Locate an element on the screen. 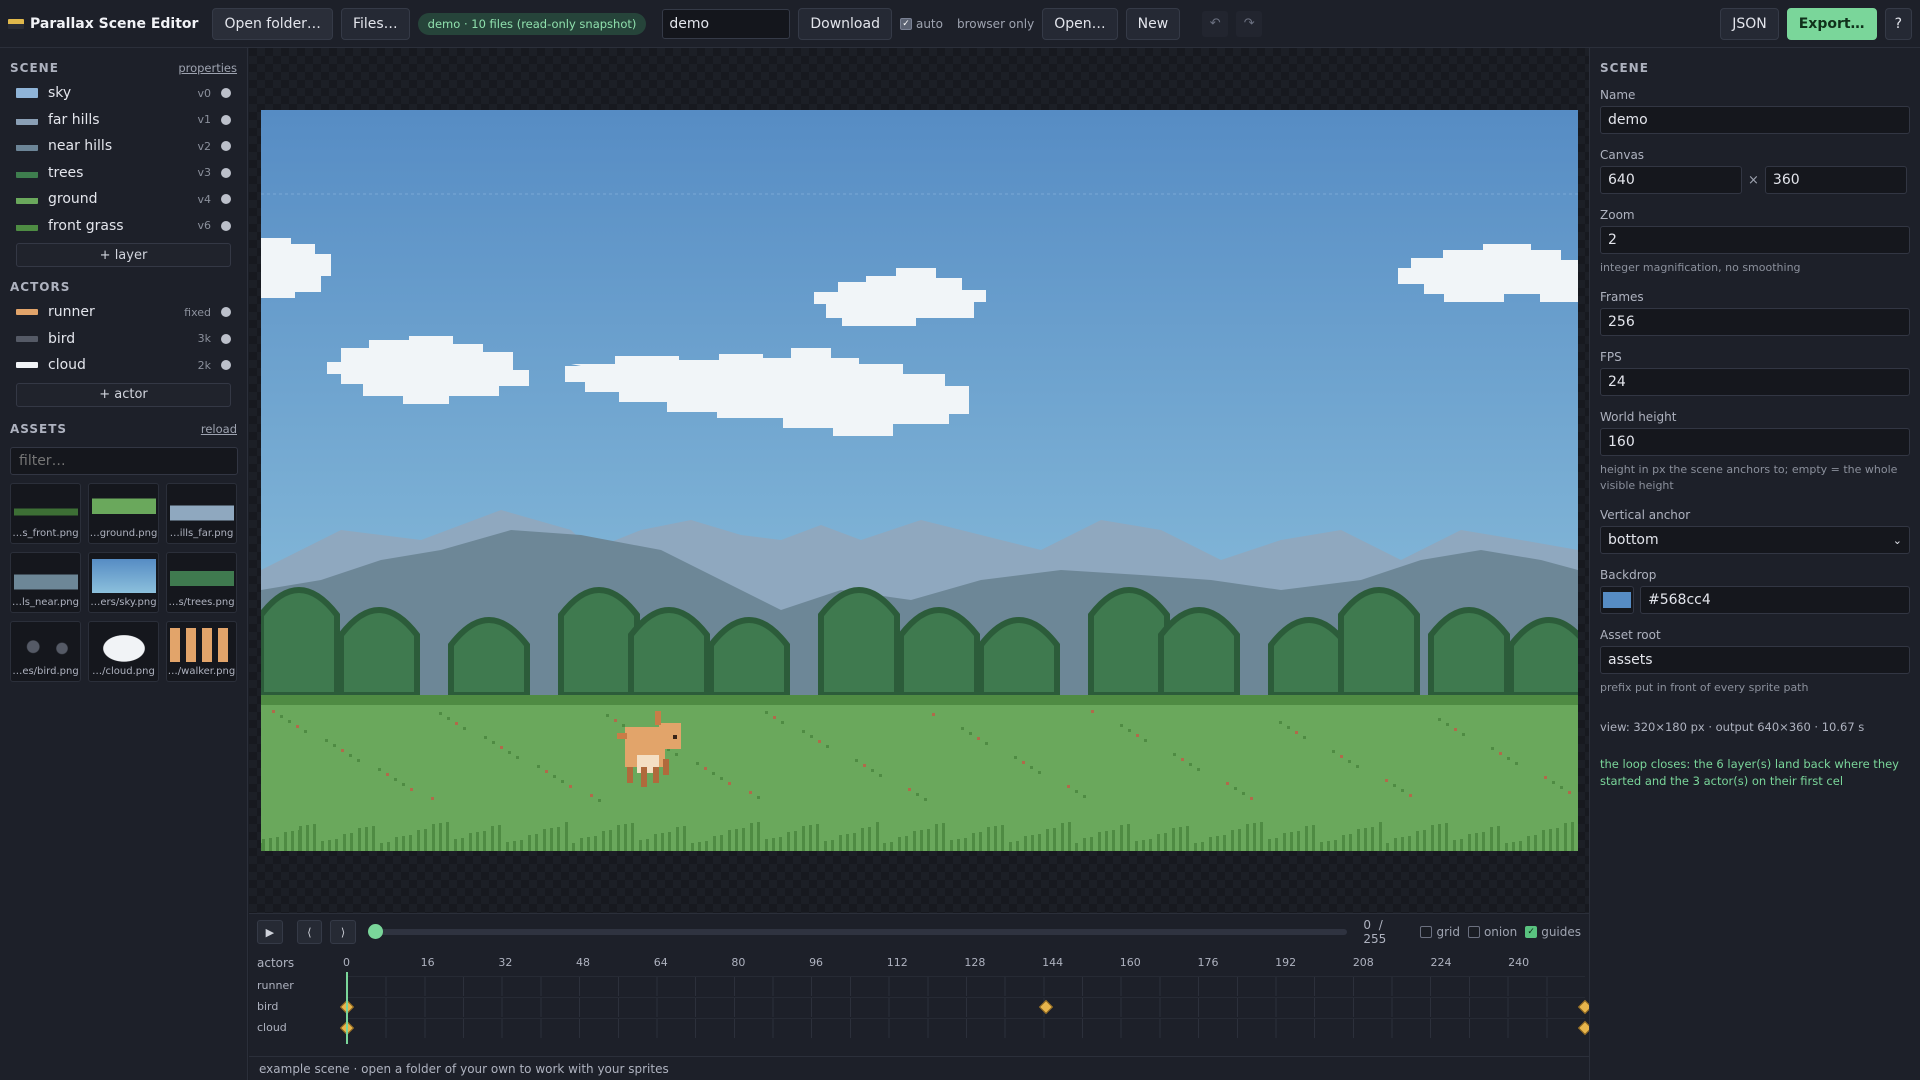 This screenshot has height=1080, width=1920. layer-name: ground is located at coordinates (73, 199).